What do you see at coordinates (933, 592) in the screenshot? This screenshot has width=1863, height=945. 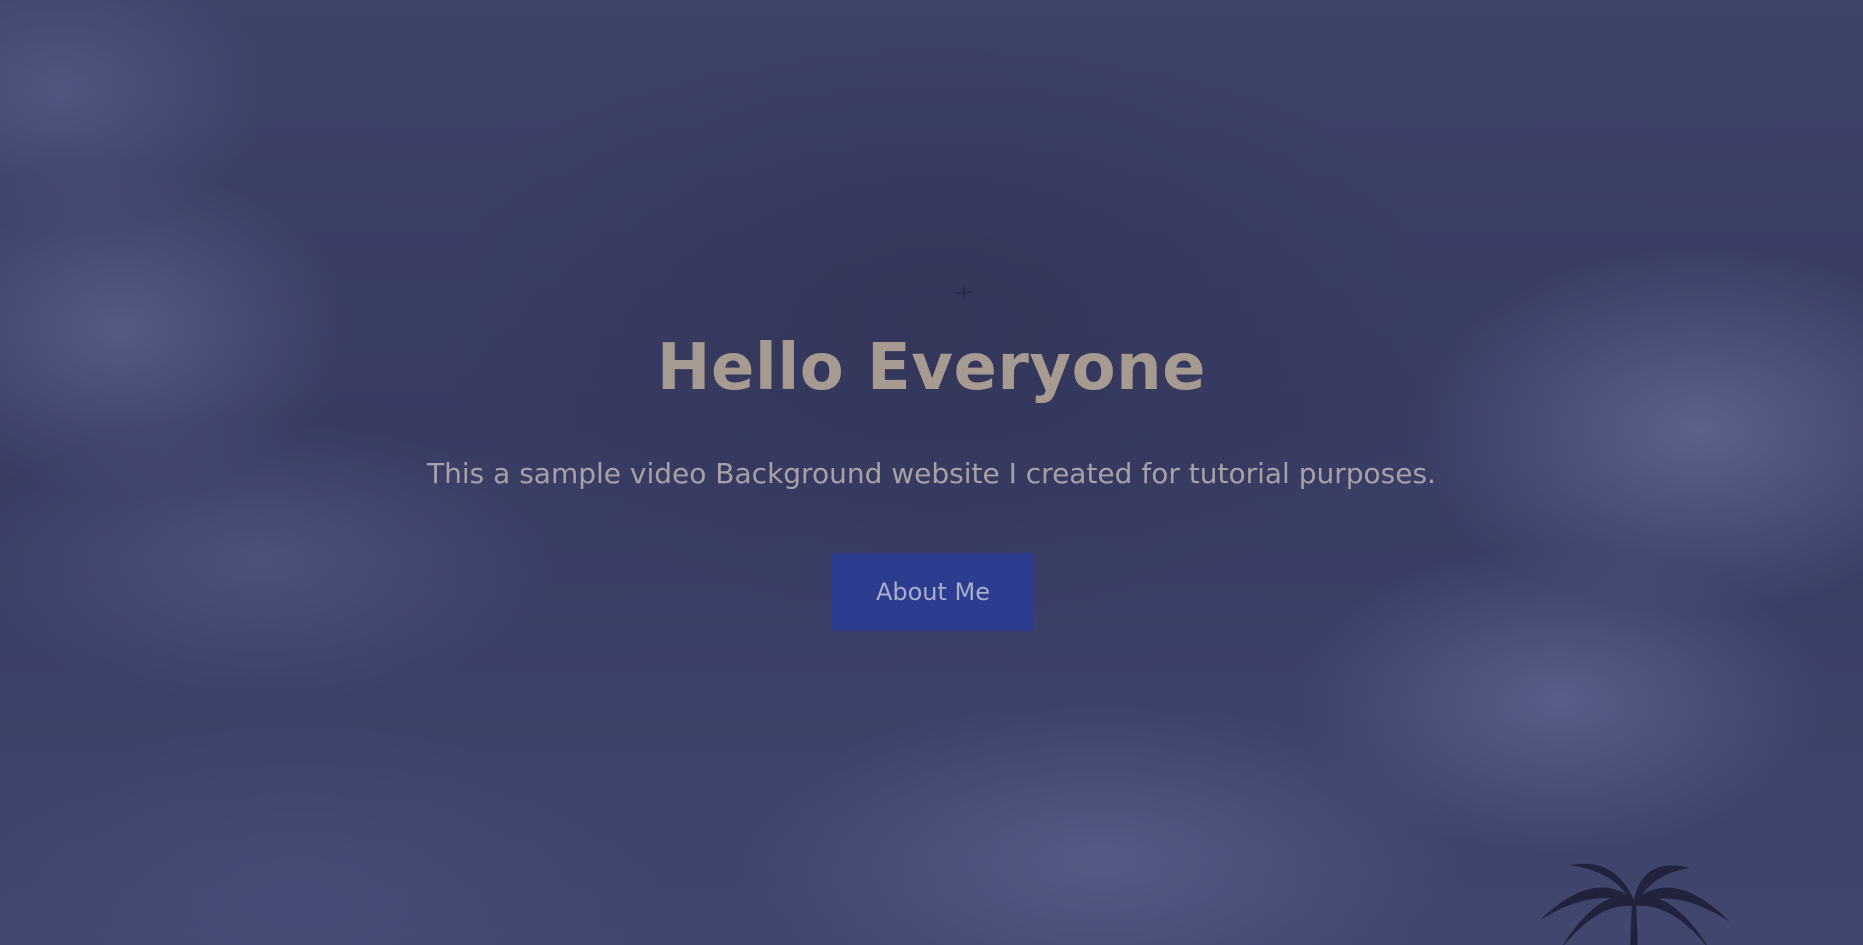 I see `about-me-button: About Me` at bounding box center [933, 592].